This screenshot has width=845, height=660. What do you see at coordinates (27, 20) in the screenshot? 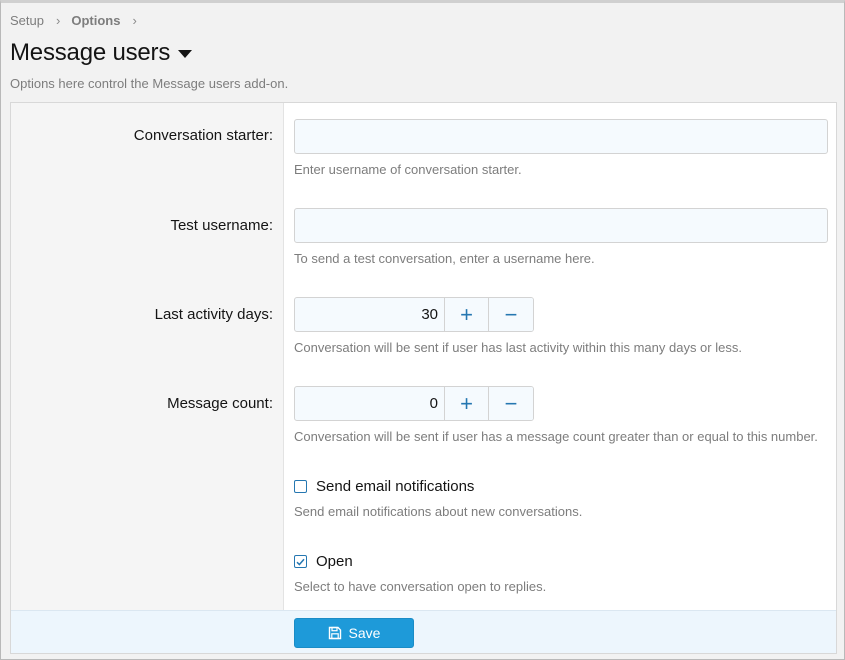
I see `breadcrumb-setup: Setup` at bounding box center [27, 20].